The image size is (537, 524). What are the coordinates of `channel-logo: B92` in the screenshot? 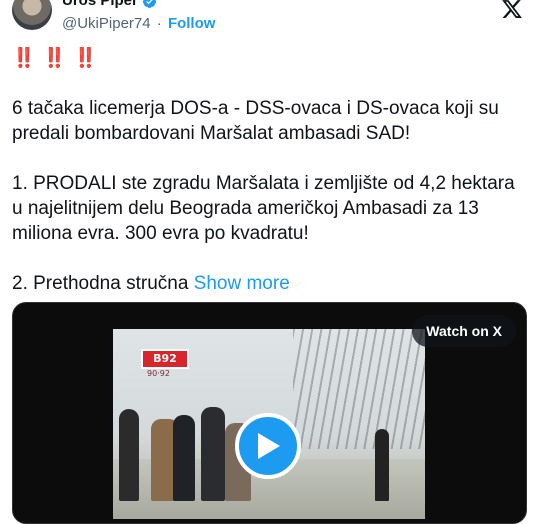 It's located at (165, 359).